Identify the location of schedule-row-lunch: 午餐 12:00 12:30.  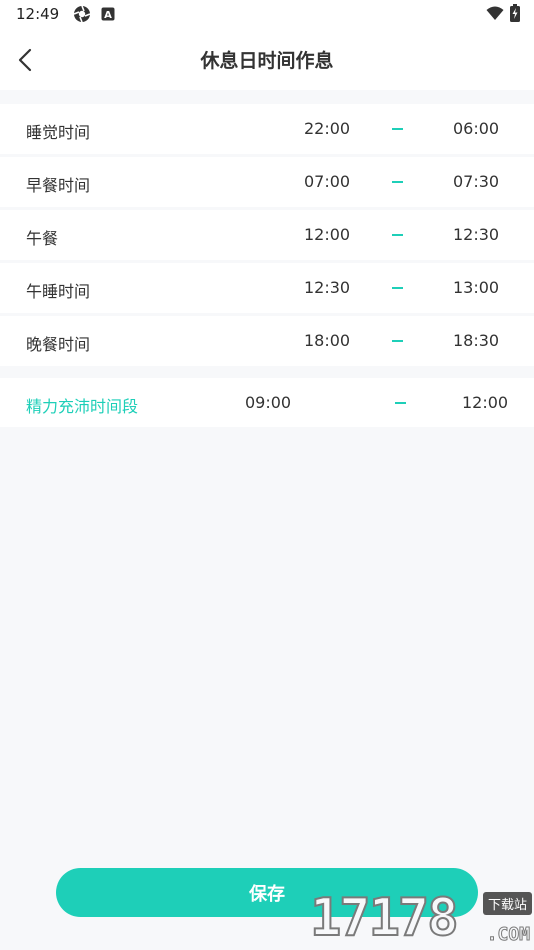
(267, 235).